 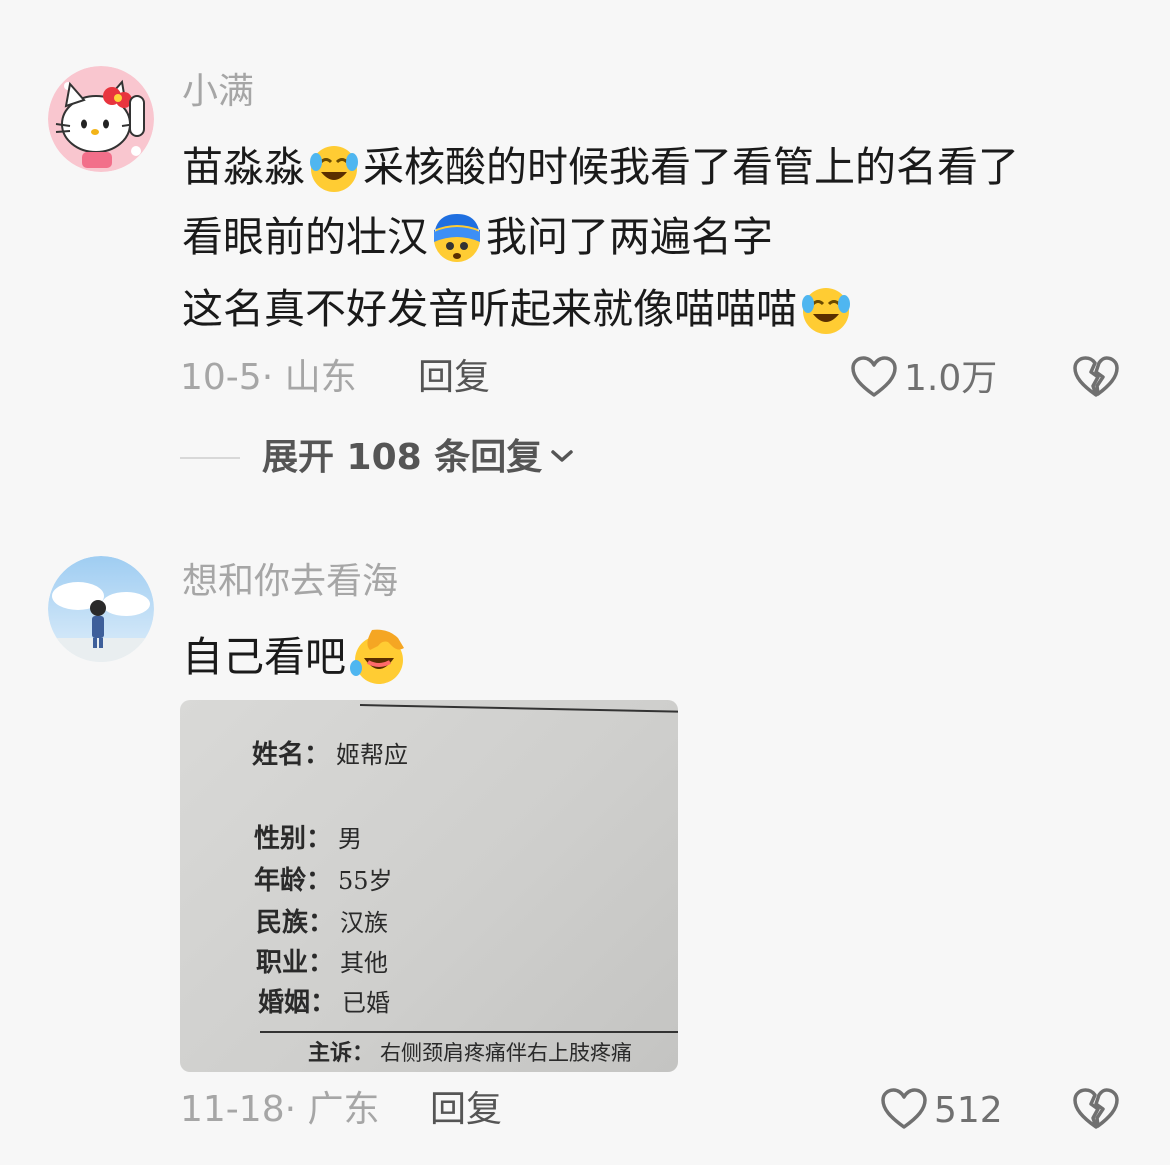 I want to click on doc-value: 汉族, so click(x=364, y=923).